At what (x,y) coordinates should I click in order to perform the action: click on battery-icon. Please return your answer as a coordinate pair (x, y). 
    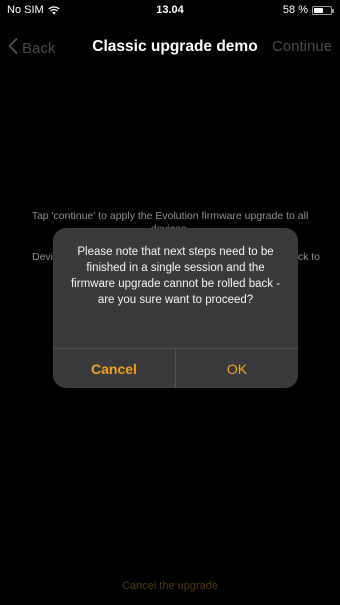
    Looking at the image, I should click on (323, 10).